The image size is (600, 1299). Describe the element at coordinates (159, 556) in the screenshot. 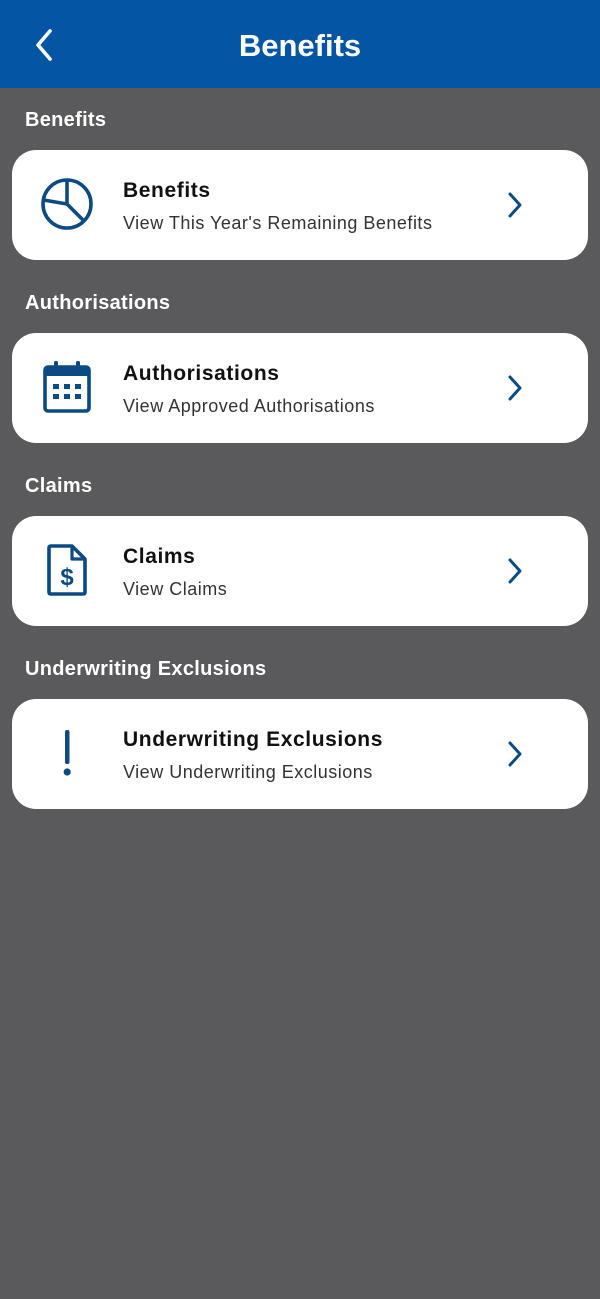

I see `card-title: Claims` at that location.